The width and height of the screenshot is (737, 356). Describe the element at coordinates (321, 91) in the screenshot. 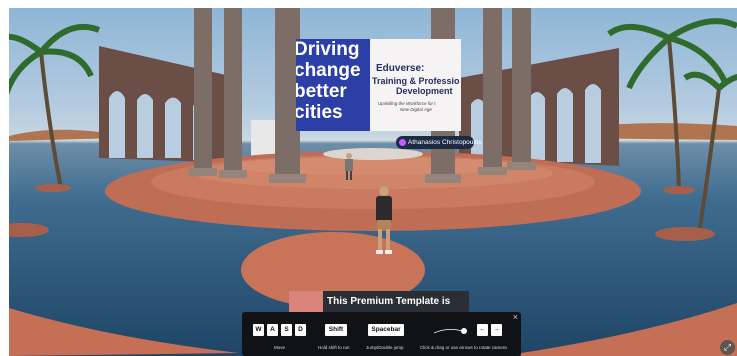

I see `billboard-line: better` at that location.